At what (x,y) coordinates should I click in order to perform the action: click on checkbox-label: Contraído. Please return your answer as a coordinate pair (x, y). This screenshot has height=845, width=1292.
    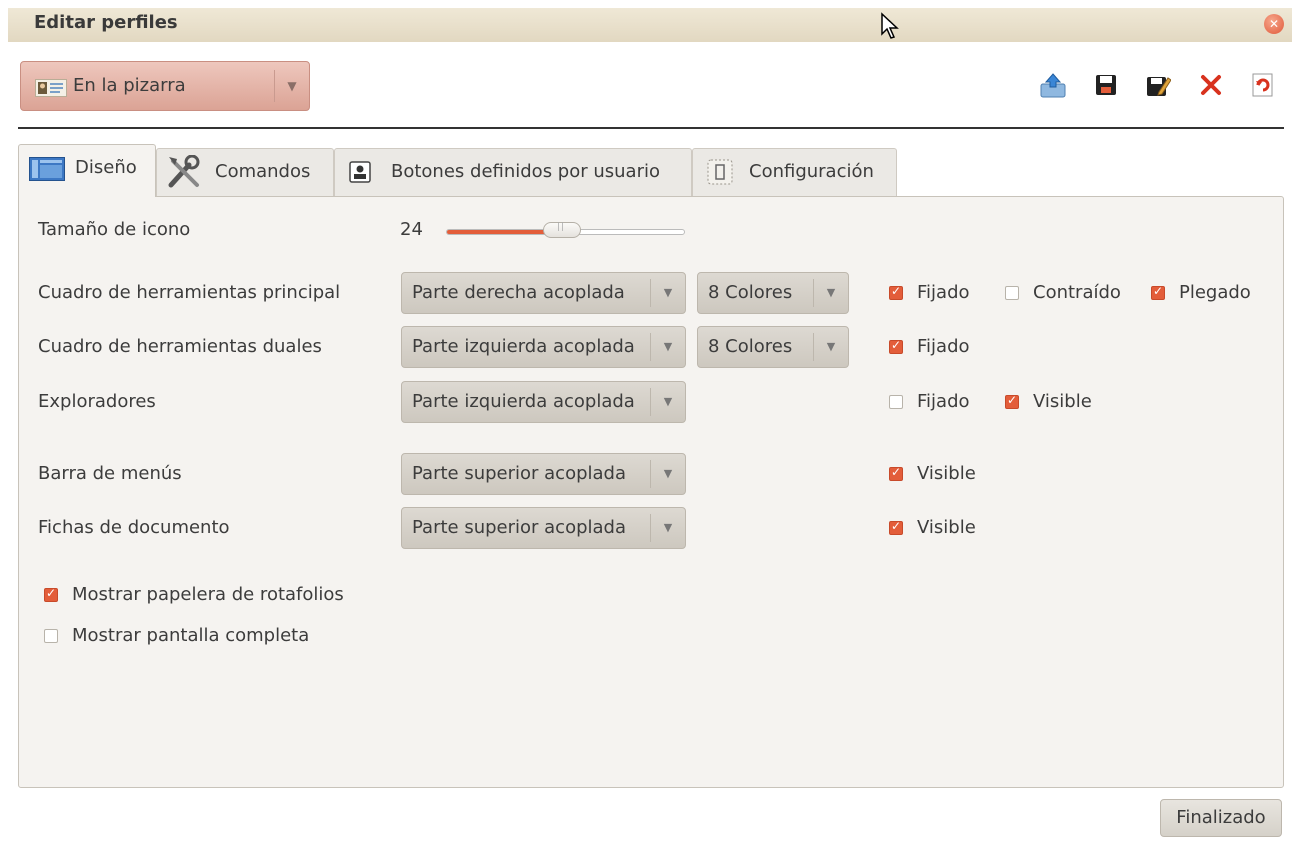
    Looking at the image, I should click on (1077, 292).